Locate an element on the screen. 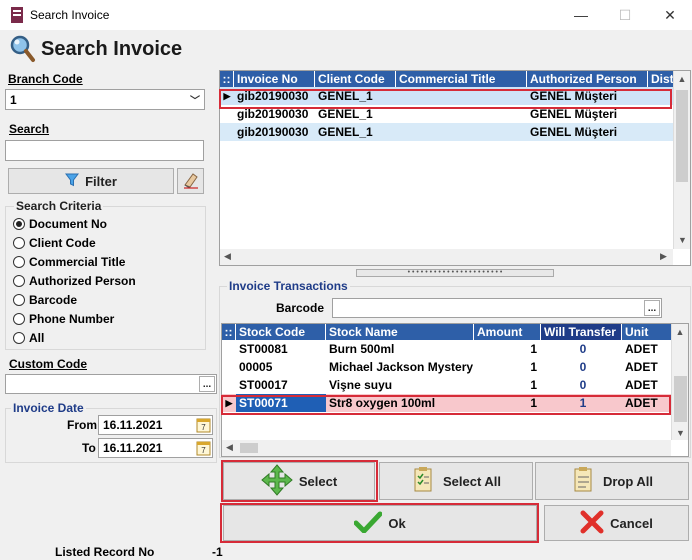  invoice-vertical-scrollbar: ▲ ▼ is located at coordinates (681, 160).